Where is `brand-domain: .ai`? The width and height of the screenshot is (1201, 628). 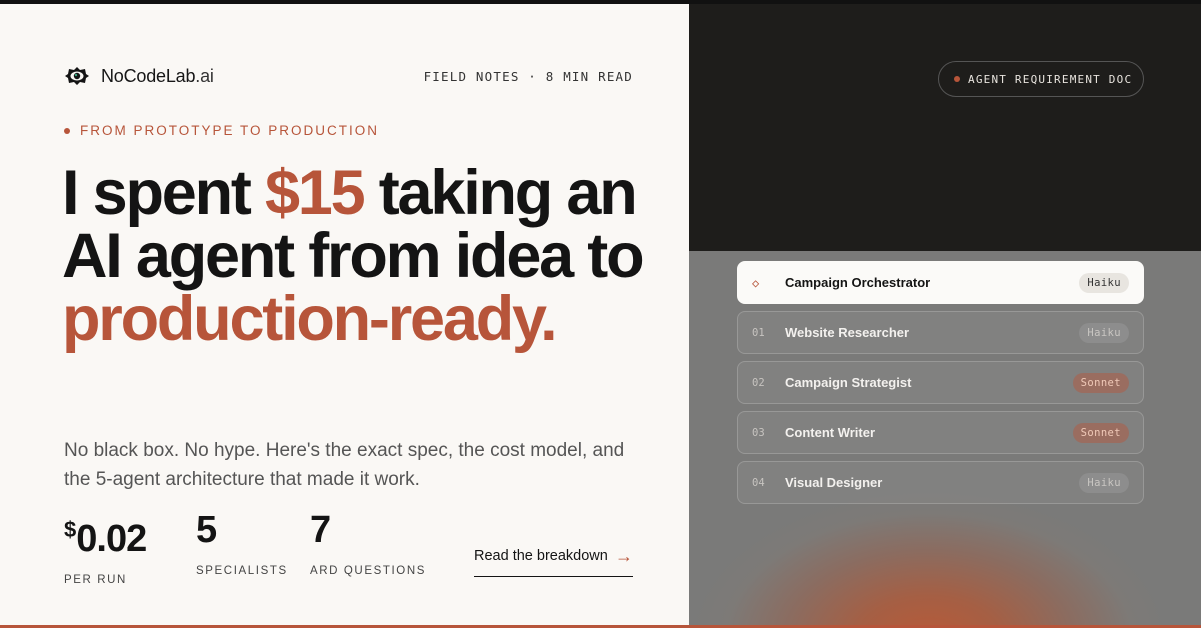 brand-domain: .ai is located at coordinates (204, 75).